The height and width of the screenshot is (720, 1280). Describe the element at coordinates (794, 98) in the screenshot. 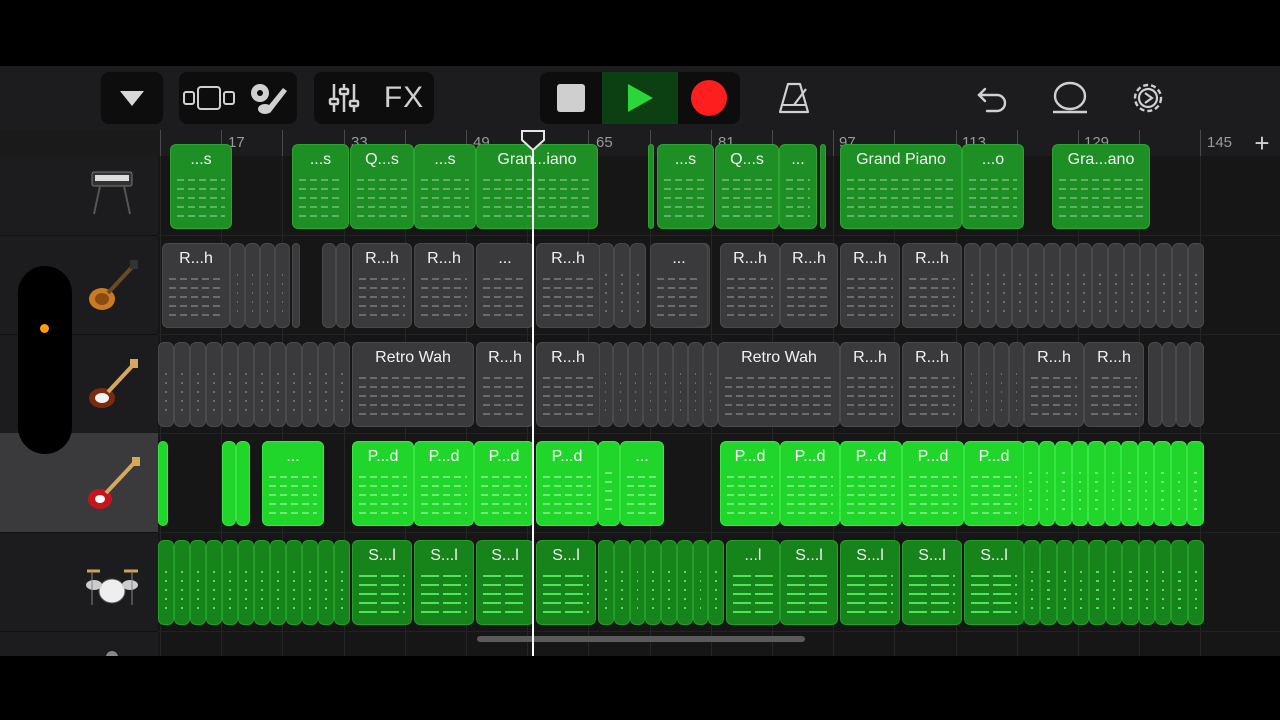

I see `metronome-icon` at that location.